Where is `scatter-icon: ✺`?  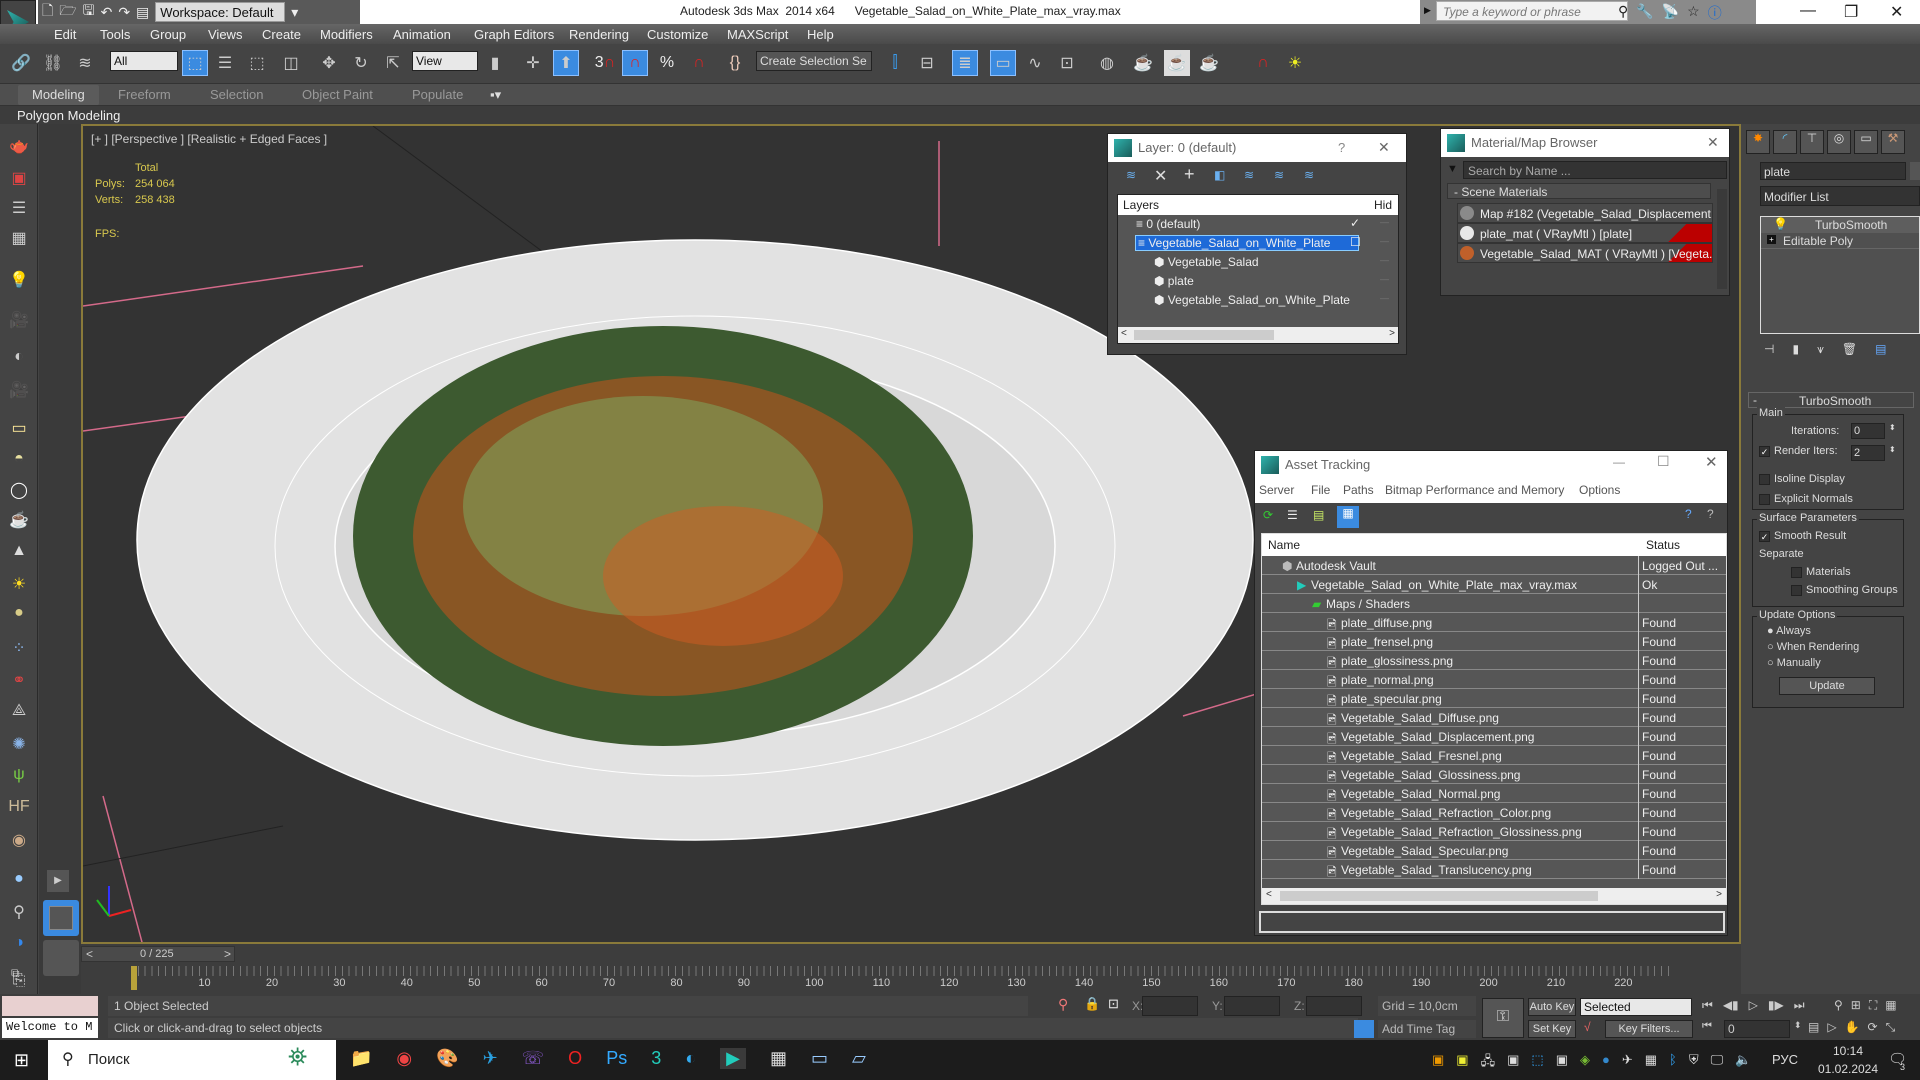 scatter-icon: ✺ is located at coordinates (19, 745).